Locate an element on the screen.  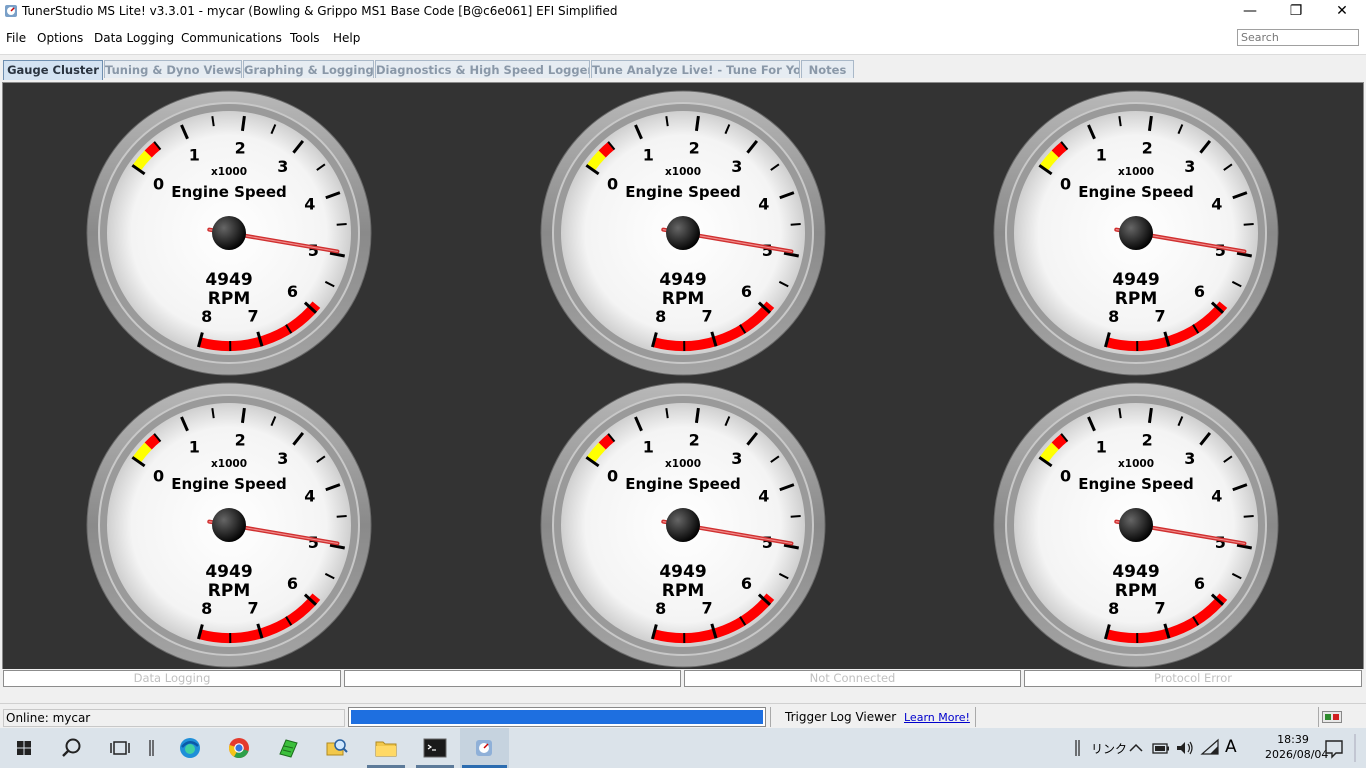
task-view-icon is located at coordinates (120, 748).